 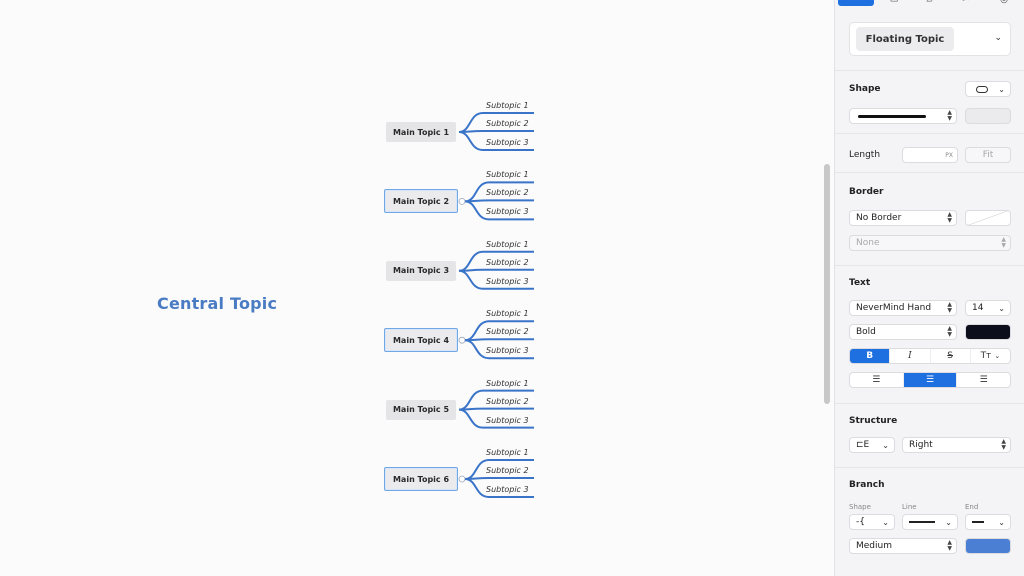 I want to click on panel-toolbar: ▭ ▱ ✂ ◎, so click(x=929, y=4).